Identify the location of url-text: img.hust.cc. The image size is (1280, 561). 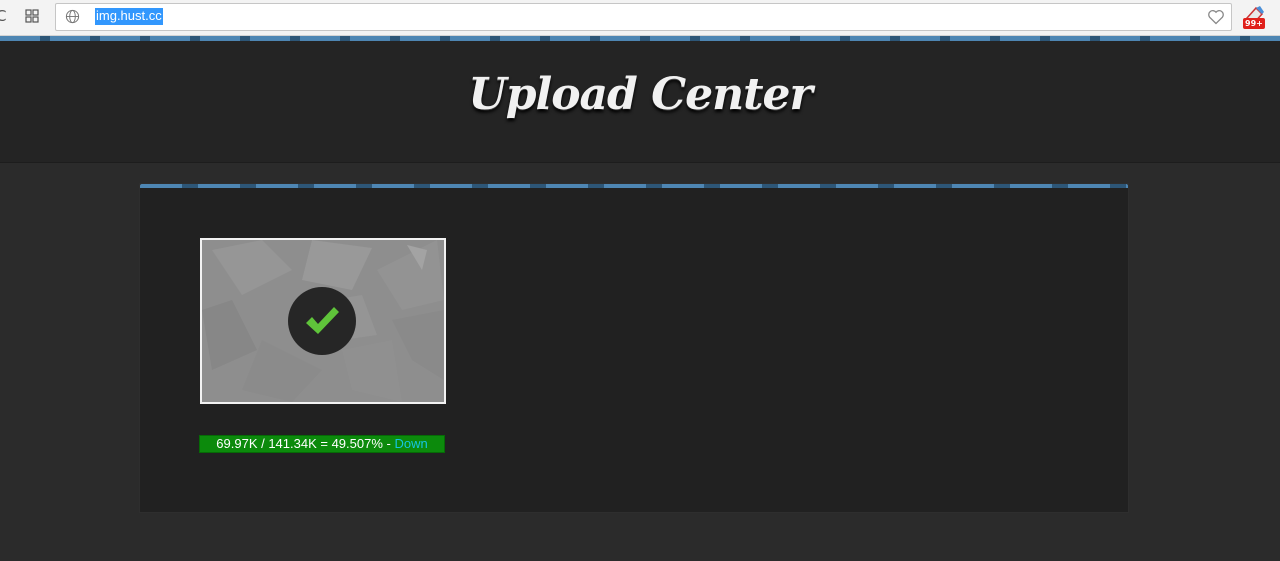
(129, 16).